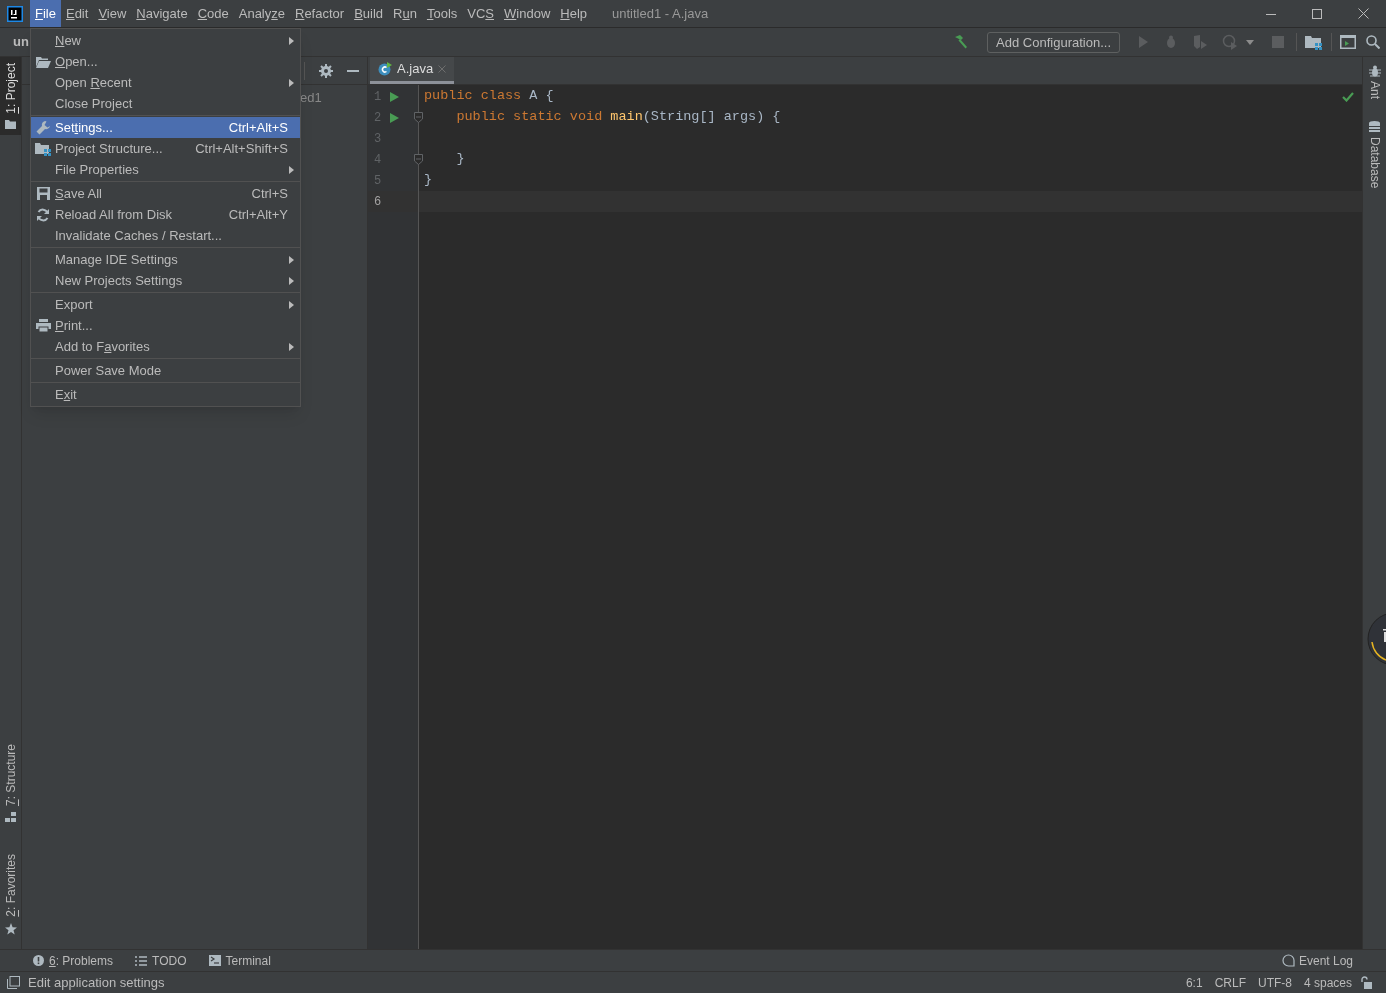 The image size is (1386, 993). What do you see at coordinates (165, 193) in the screenshot?
I see `menu-item: Save All Ctrl+S` at bounding box center [165, 193].